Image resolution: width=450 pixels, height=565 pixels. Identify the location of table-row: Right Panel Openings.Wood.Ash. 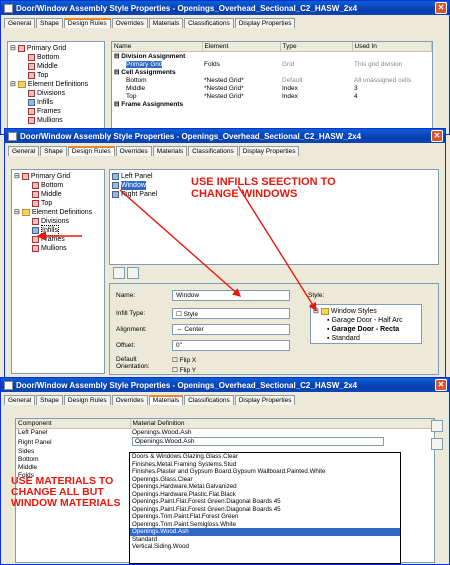
(225, 442).